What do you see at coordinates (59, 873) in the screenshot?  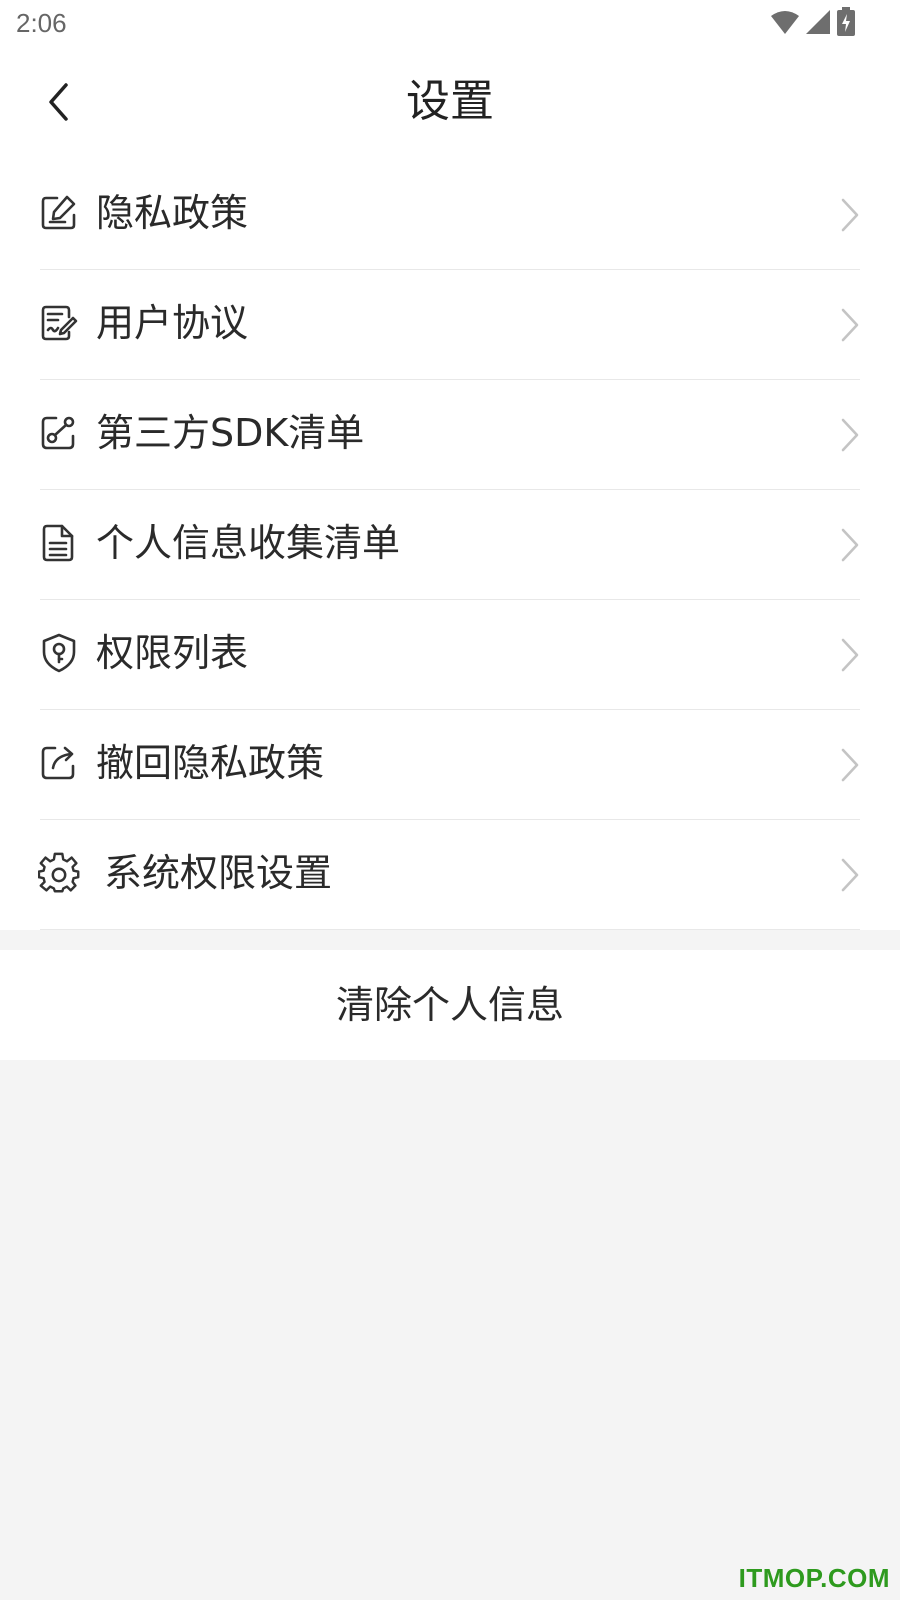 I see `gear-icon` at bounding box center [59, 873].